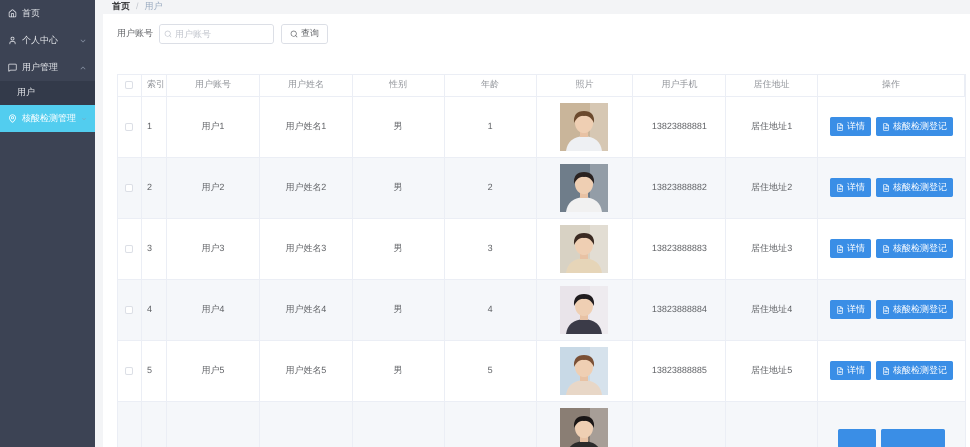 The width and height of the screenshot is (970, 447). Describe the element at coordinates (679, 126) in the screenshot. I see `table-cell-text: 13823888881` at that location.